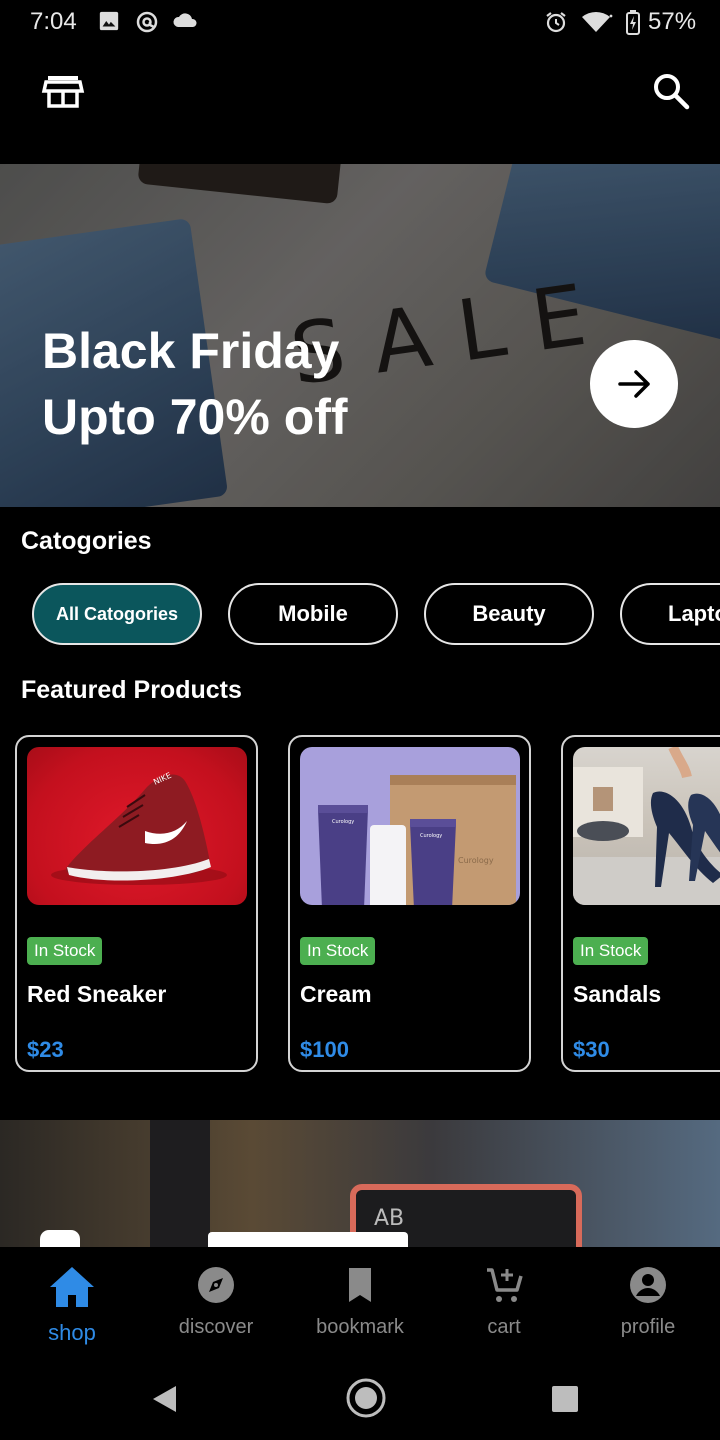  What do you see at coordinates (117, 614) in the screenshot?
I see `chip-all-categories: All Catogories` at bounding box center [117, 614].